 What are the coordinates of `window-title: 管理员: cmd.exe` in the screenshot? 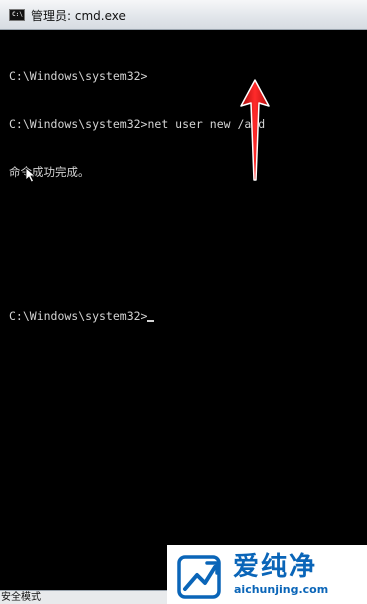 It's located at (78, 16).